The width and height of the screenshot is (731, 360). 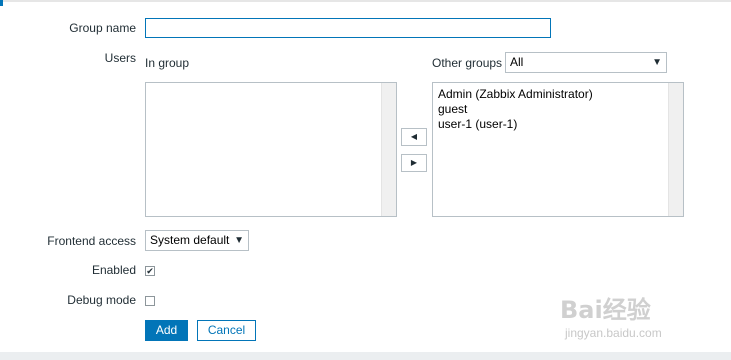 What do you see at coordinates (467, 63) in the screenshot?
I see `other-groups-label: Other groups` at bounding box center [467, 63].